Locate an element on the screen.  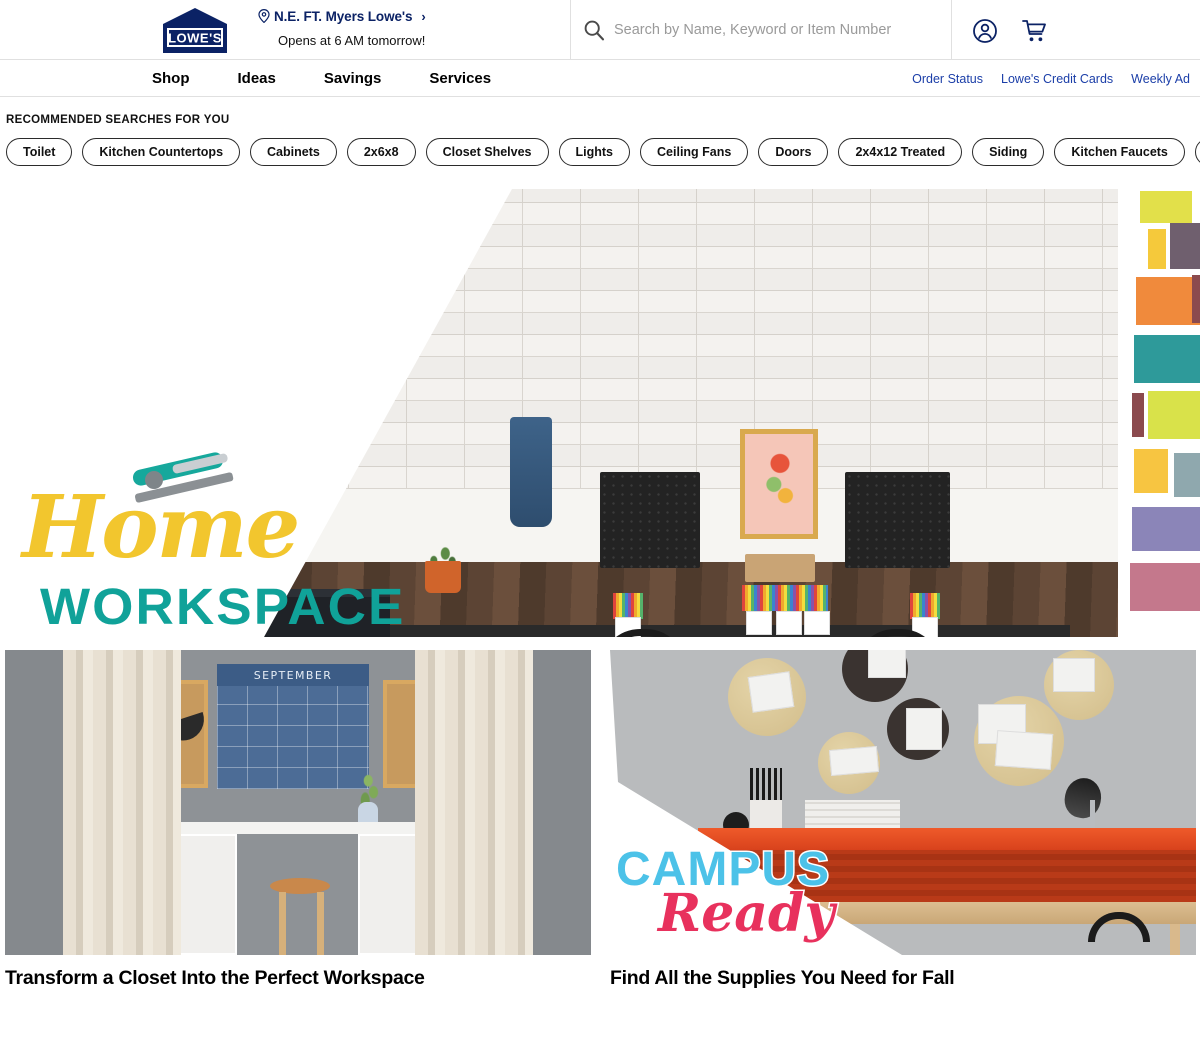
chip-siding: Siding is located at coordinates (1008, 152).